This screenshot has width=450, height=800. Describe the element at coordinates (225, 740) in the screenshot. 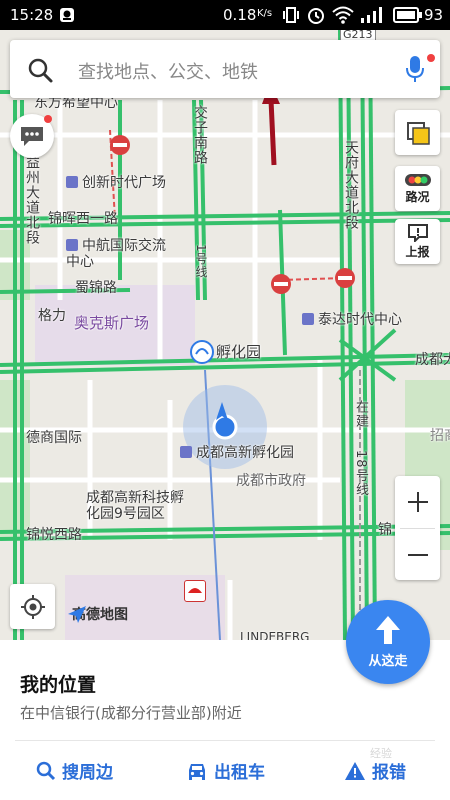

I see `panel-divider` at that location.